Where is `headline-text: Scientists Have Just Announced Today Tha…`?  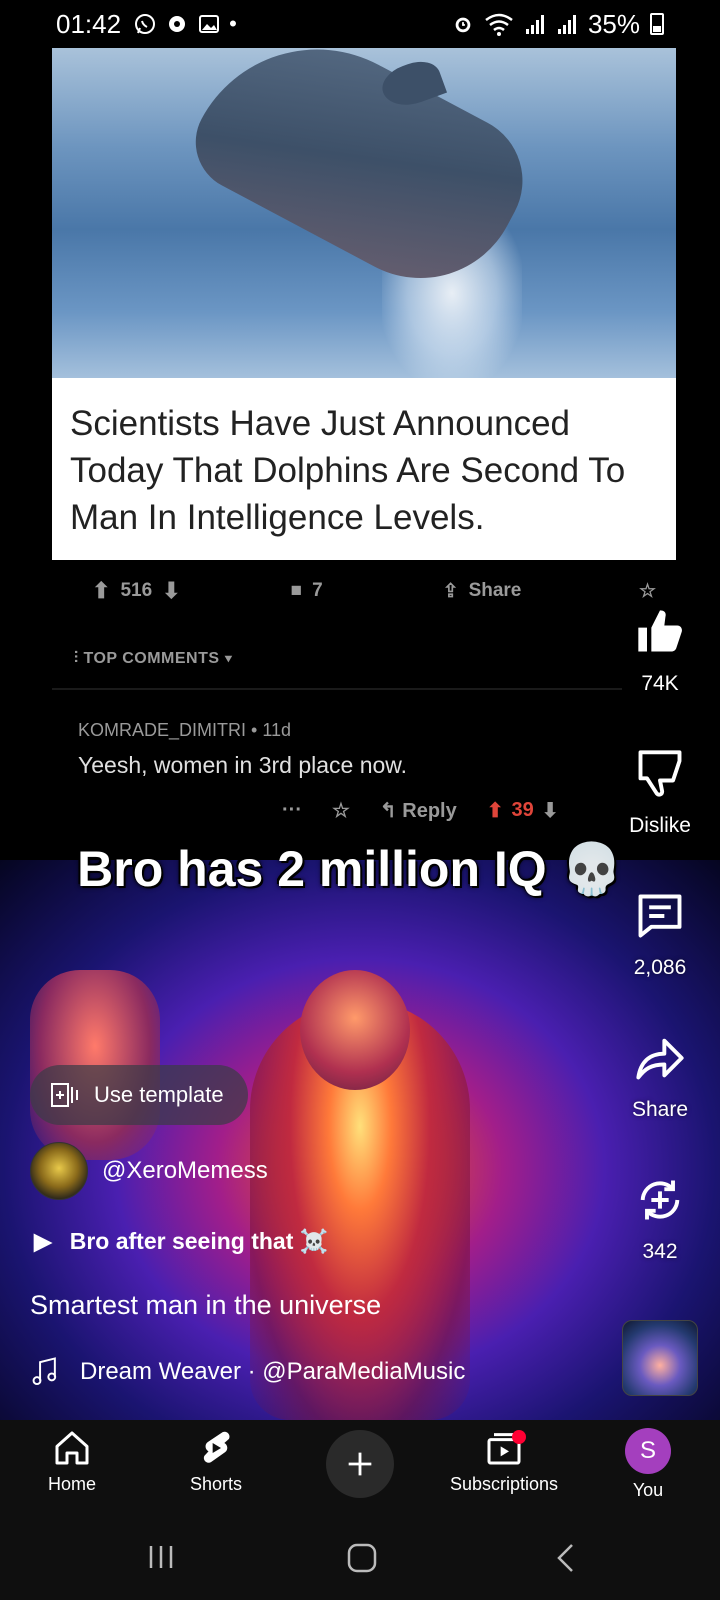 headline-text: Scientists Have Just Announced Today Tha… is located at coordinates (348, 470).